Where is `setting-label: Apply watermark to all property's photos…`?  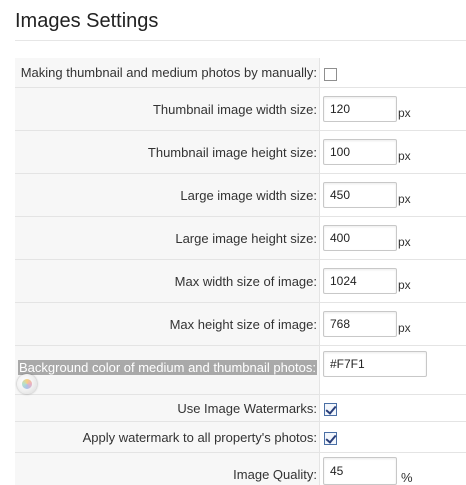
setting-label: Apply watermark to all property's photos… is located at coordinates (167, 437).